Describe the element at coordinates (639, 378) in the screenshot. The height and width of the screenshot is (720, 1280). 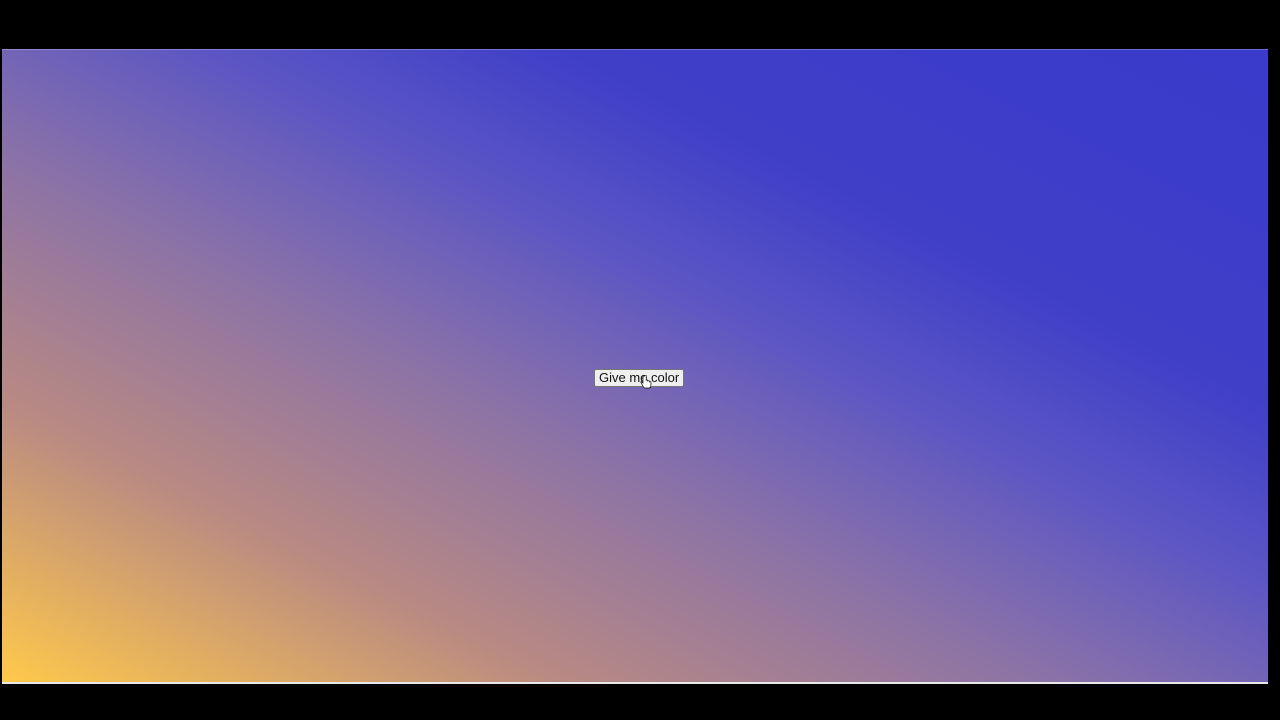
I see `give-me-color-button: Give me color` at that location.